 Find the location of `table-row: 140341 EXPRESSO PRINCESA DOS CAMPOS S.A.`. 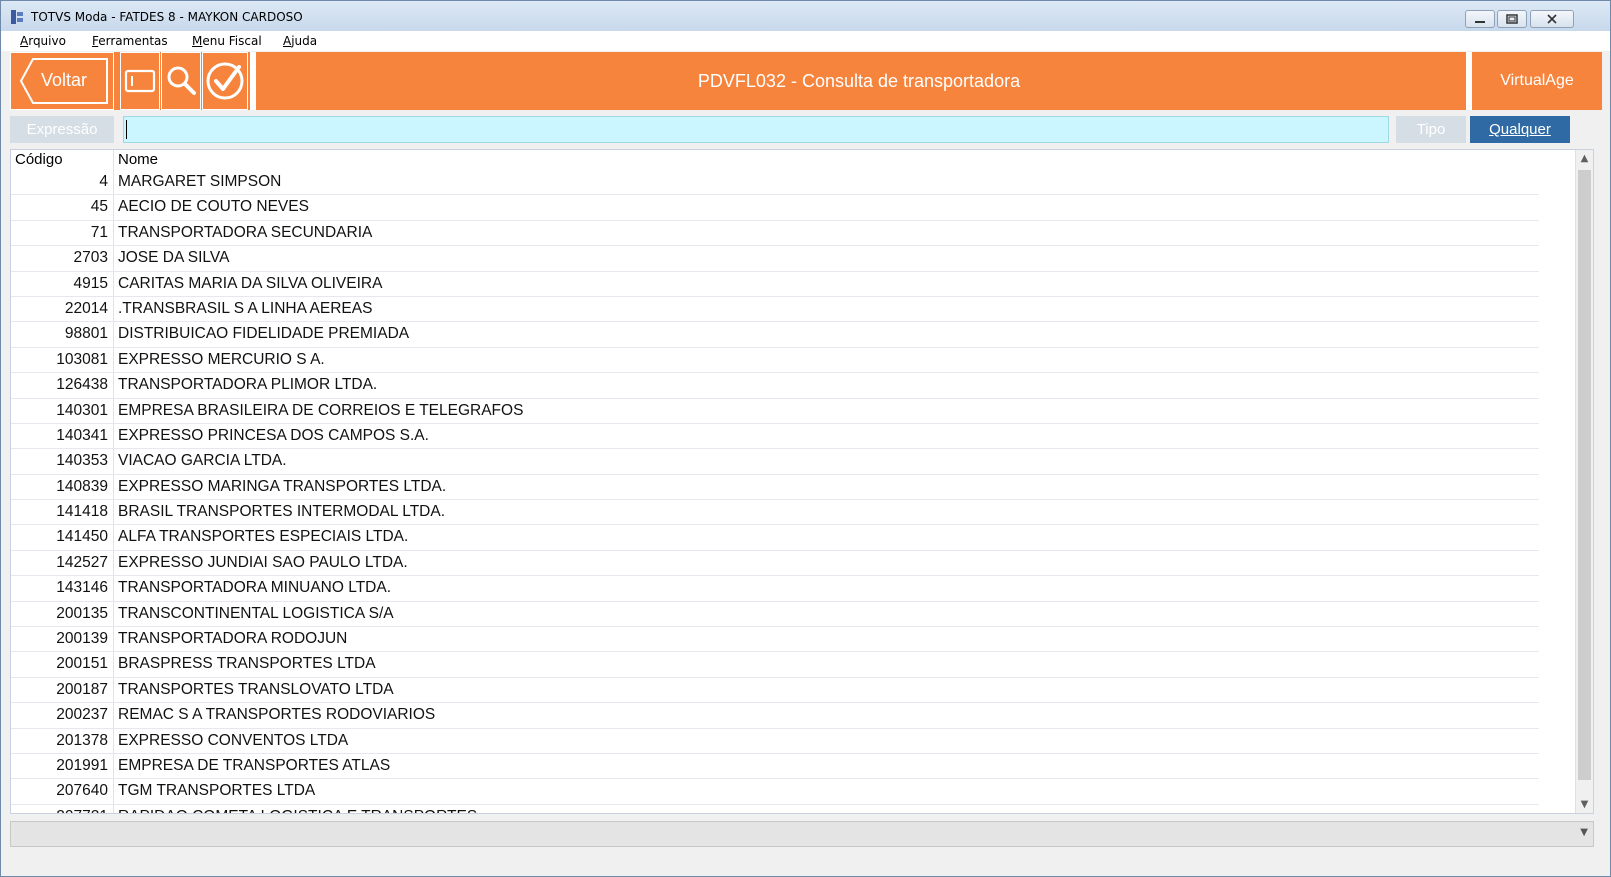

table-row: 140341 EXPRESSO PRINCESA DOS CAMPOS S.A. is located at coordinates (775, 437).